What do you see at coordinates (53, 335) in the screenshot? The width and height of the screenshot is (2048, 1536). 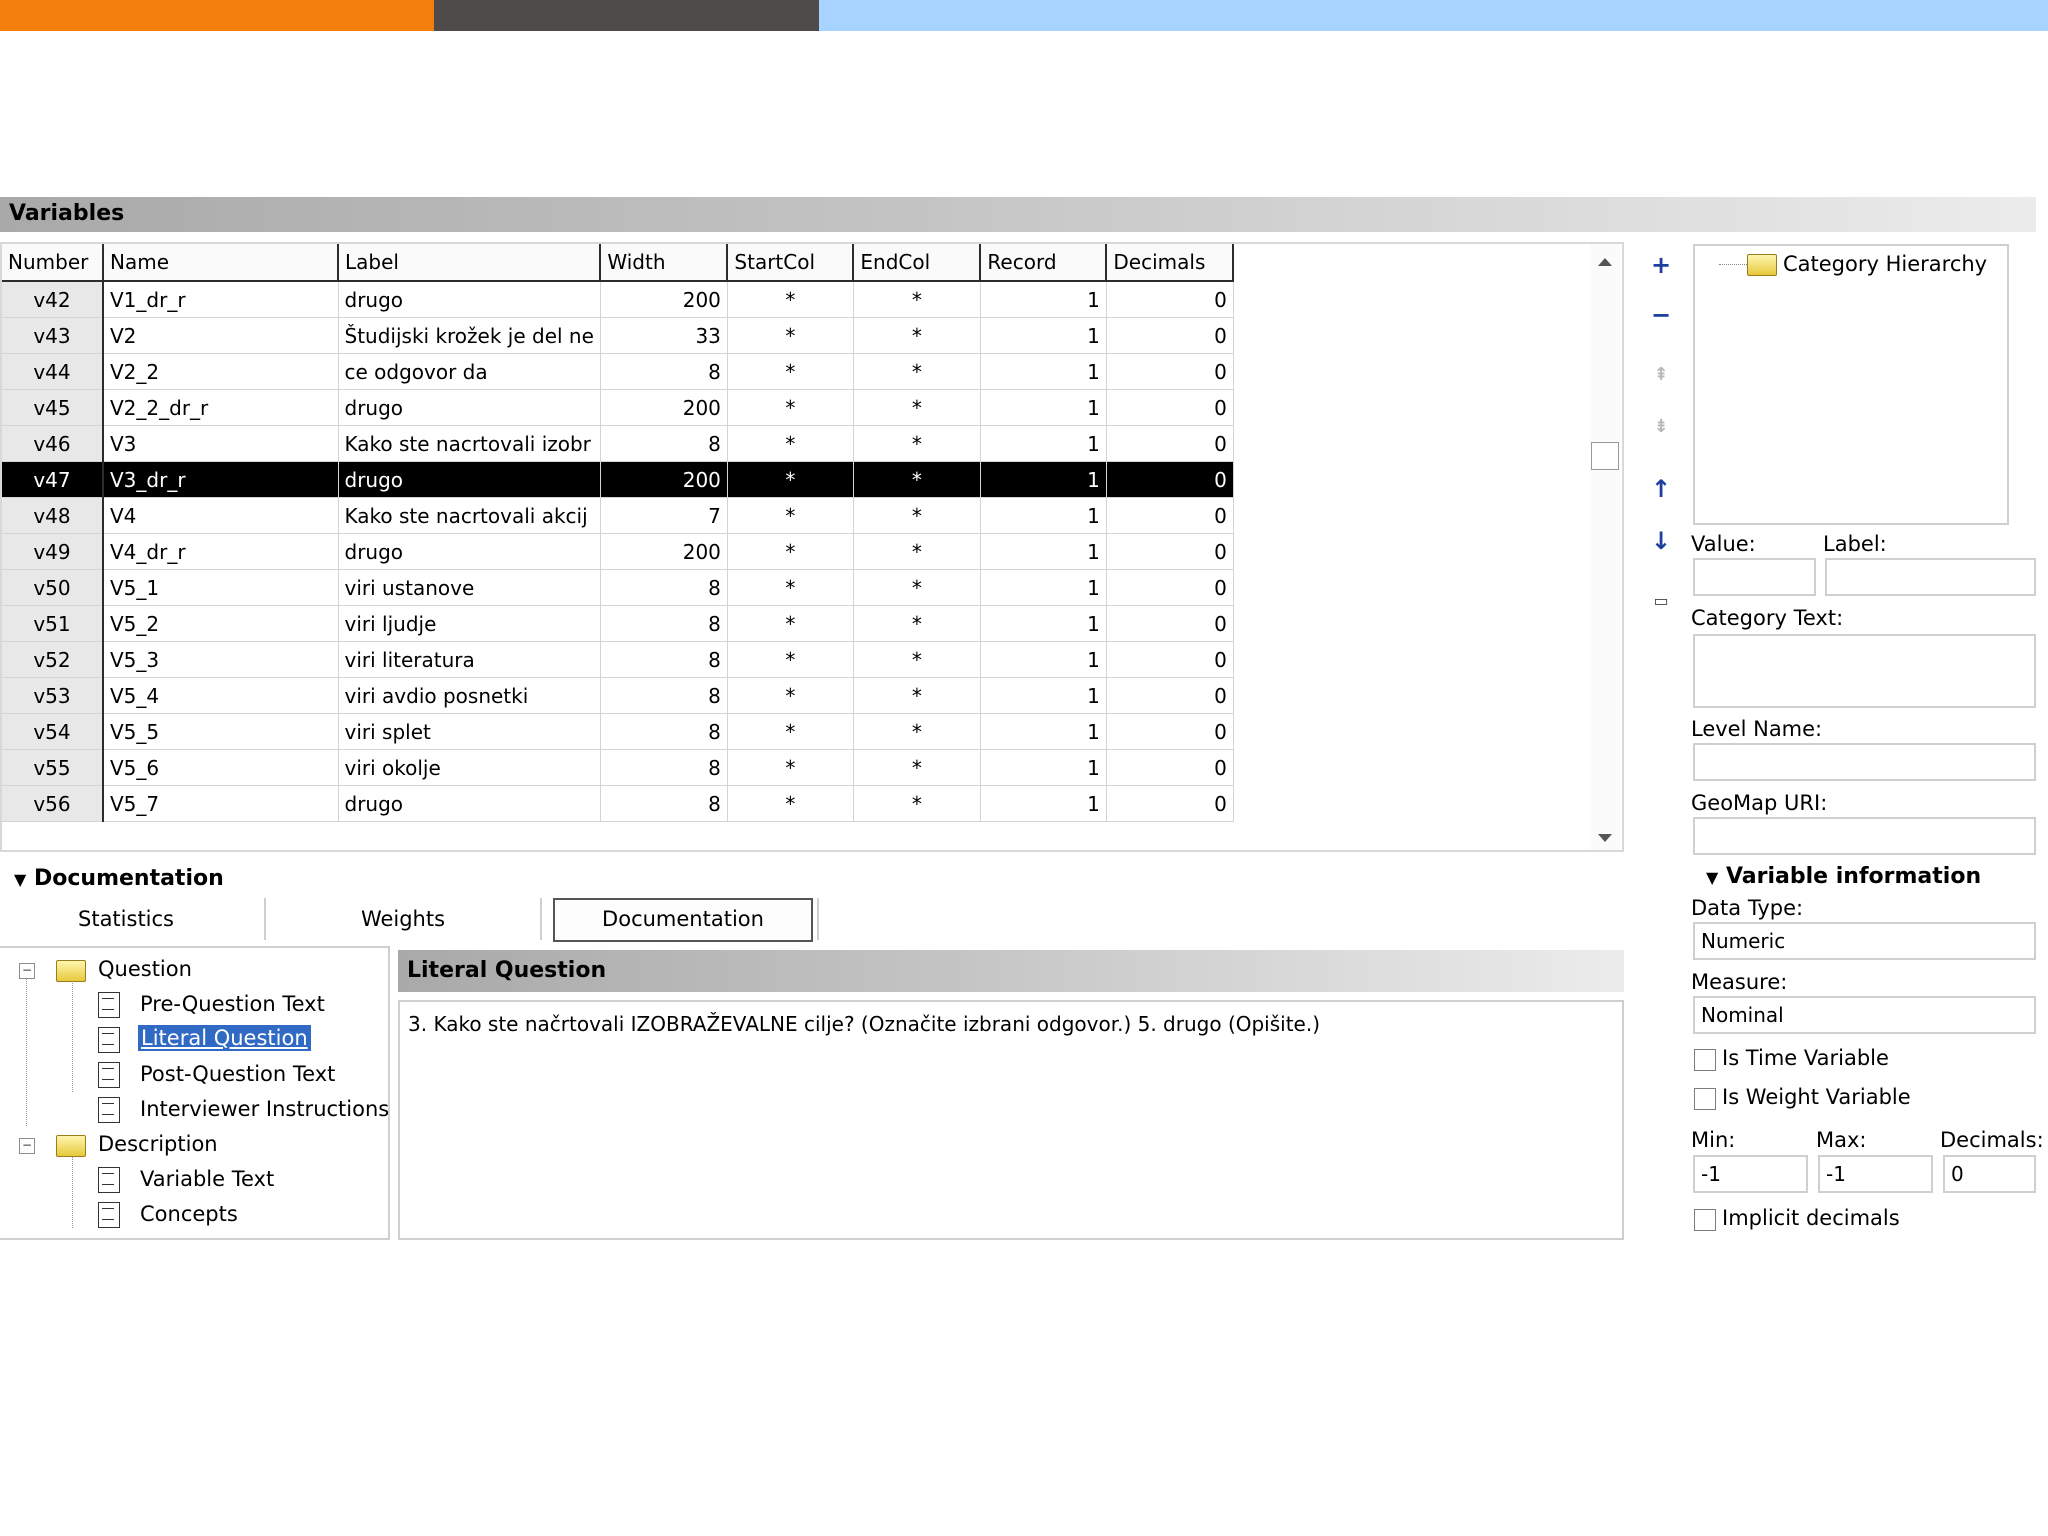 I see `cell-number: v43` at bounding box center [53, 335].